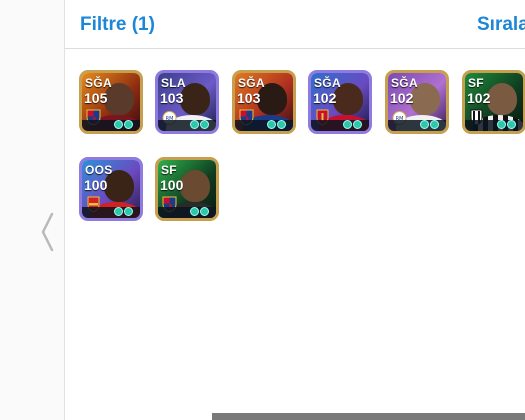  Describe the element at coordinates (32, 210) in the screenshot. I see `left-panel` at that location.